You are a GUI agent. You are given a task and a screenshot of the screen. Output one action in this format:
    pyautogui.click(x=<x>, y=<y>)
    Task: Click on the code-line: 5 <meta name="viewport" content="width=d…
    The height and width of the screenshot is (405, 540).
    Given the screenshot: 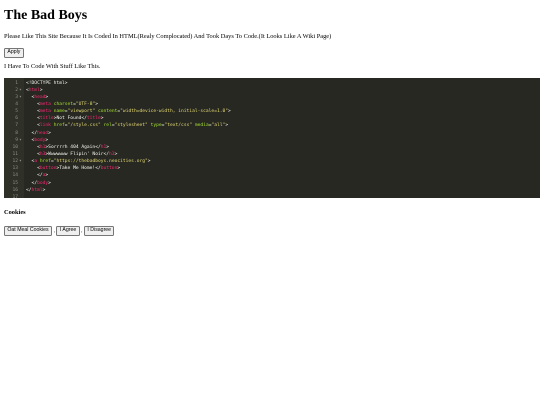 What is the action you would take?
    pyautogui.click(x=272, y=111)
    